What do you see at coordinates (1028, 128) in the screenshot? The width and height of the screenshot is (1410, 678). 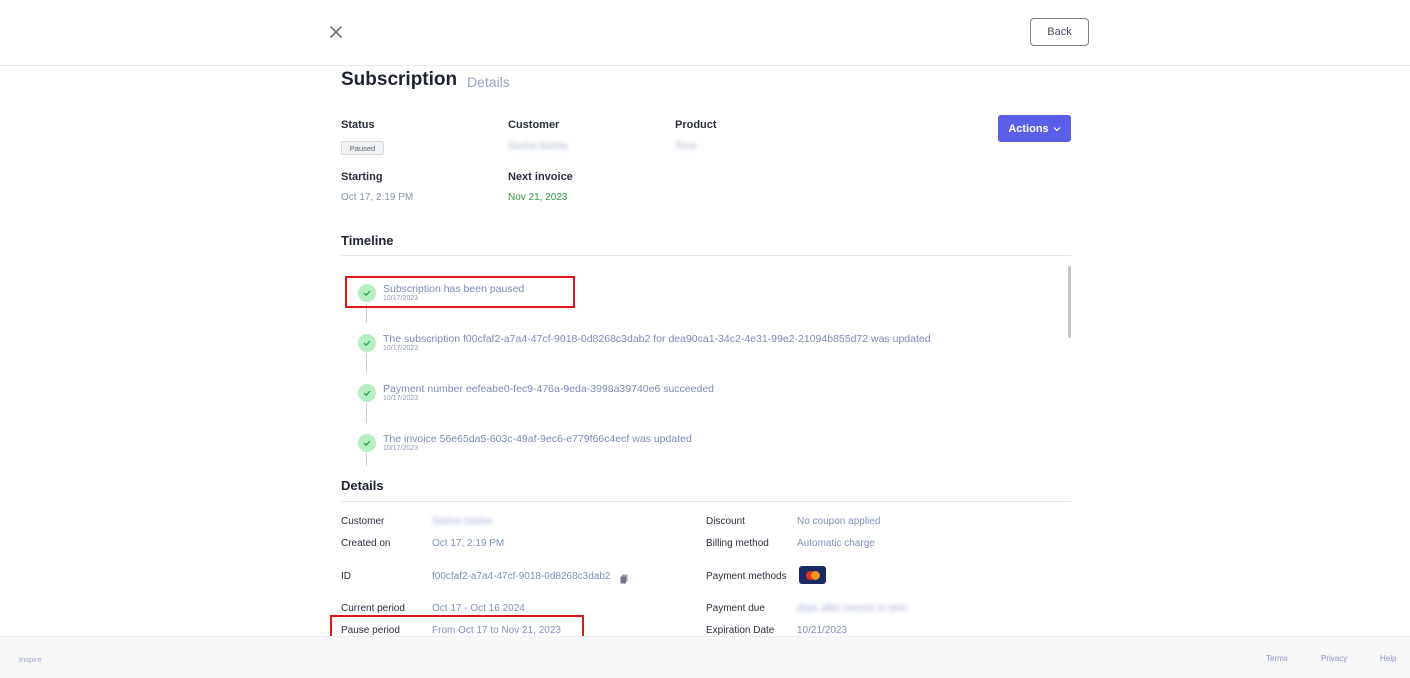 I see `actions-button-label: Actions` at bounding box center [1028, 128].